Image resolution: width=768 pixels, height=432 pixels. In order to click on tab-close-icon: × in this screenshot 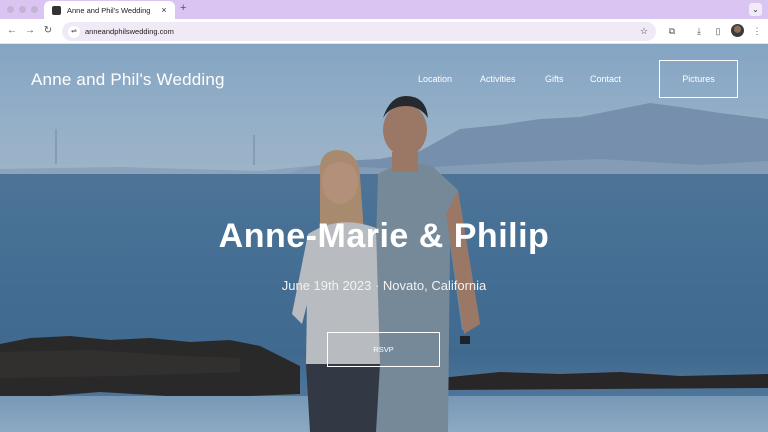, I will do `click(164, 10)`.